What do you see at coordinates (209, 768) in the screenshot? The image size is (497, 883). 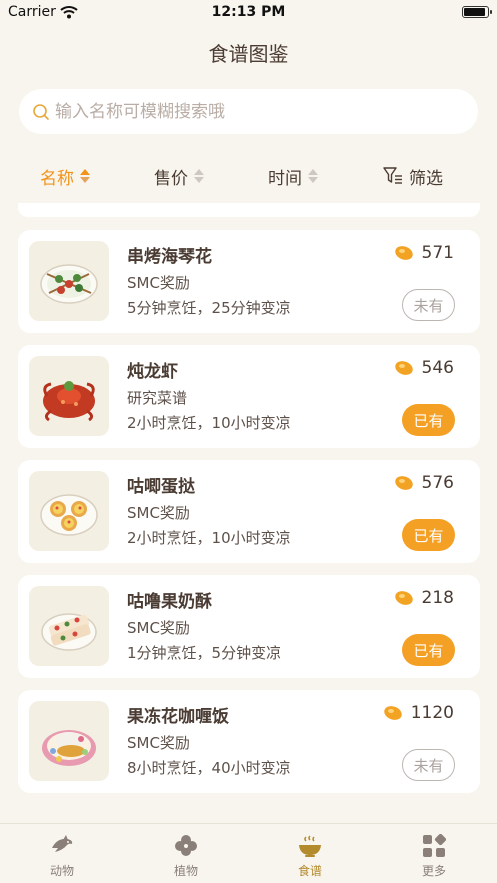 I see `recipe-cook-time: 8小时烹饪，40小时变凉` at bounding box center [209, 768].